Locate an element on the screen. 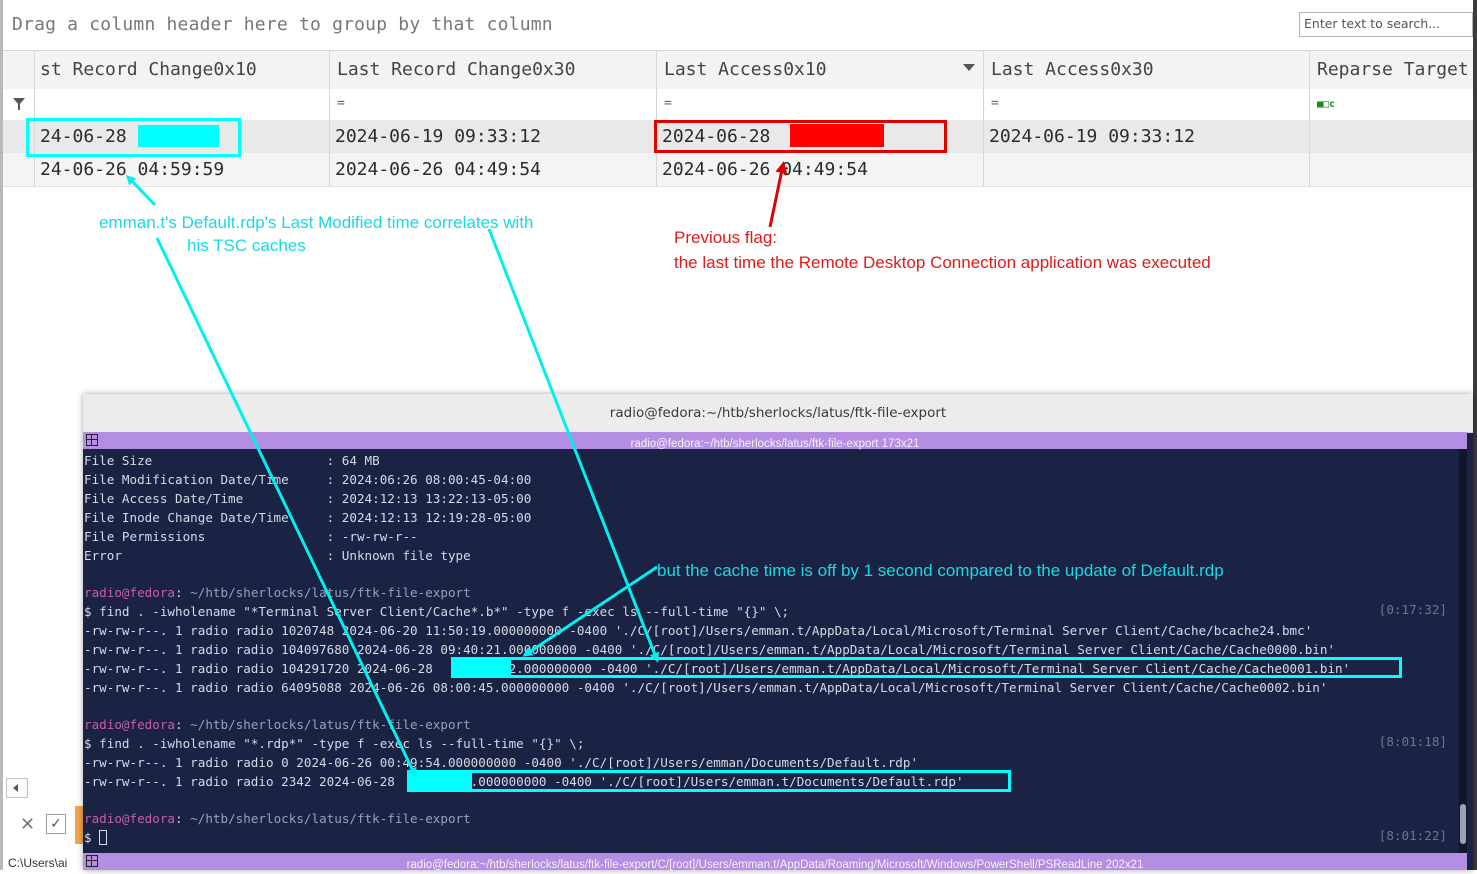 The width and height of the screenshot is (1477, 874). filter-funnel-icon is located at coordinates (19, 104).